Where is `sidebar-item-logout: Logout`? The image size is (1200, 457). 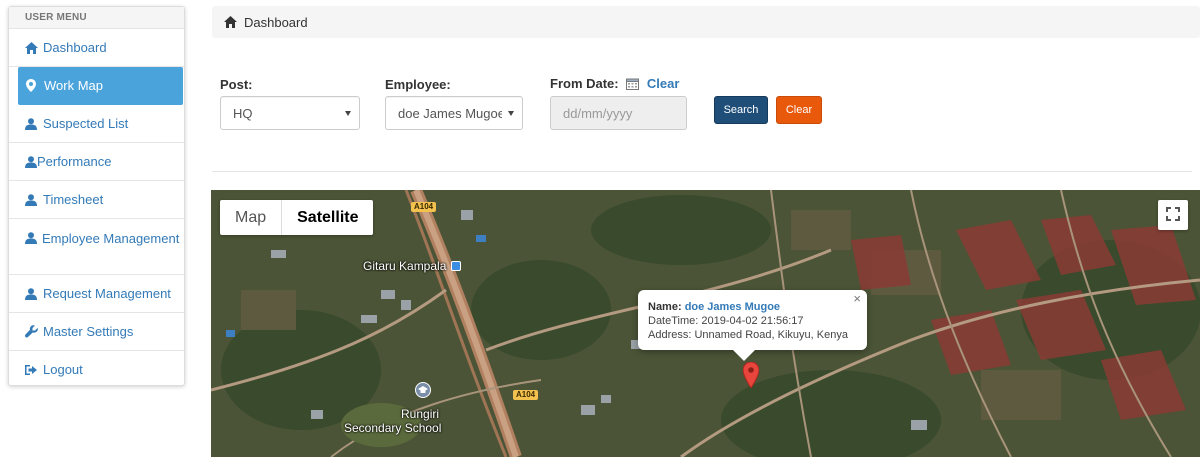
sidebar-item-logout: Logout is located at coordinates (96, 370).